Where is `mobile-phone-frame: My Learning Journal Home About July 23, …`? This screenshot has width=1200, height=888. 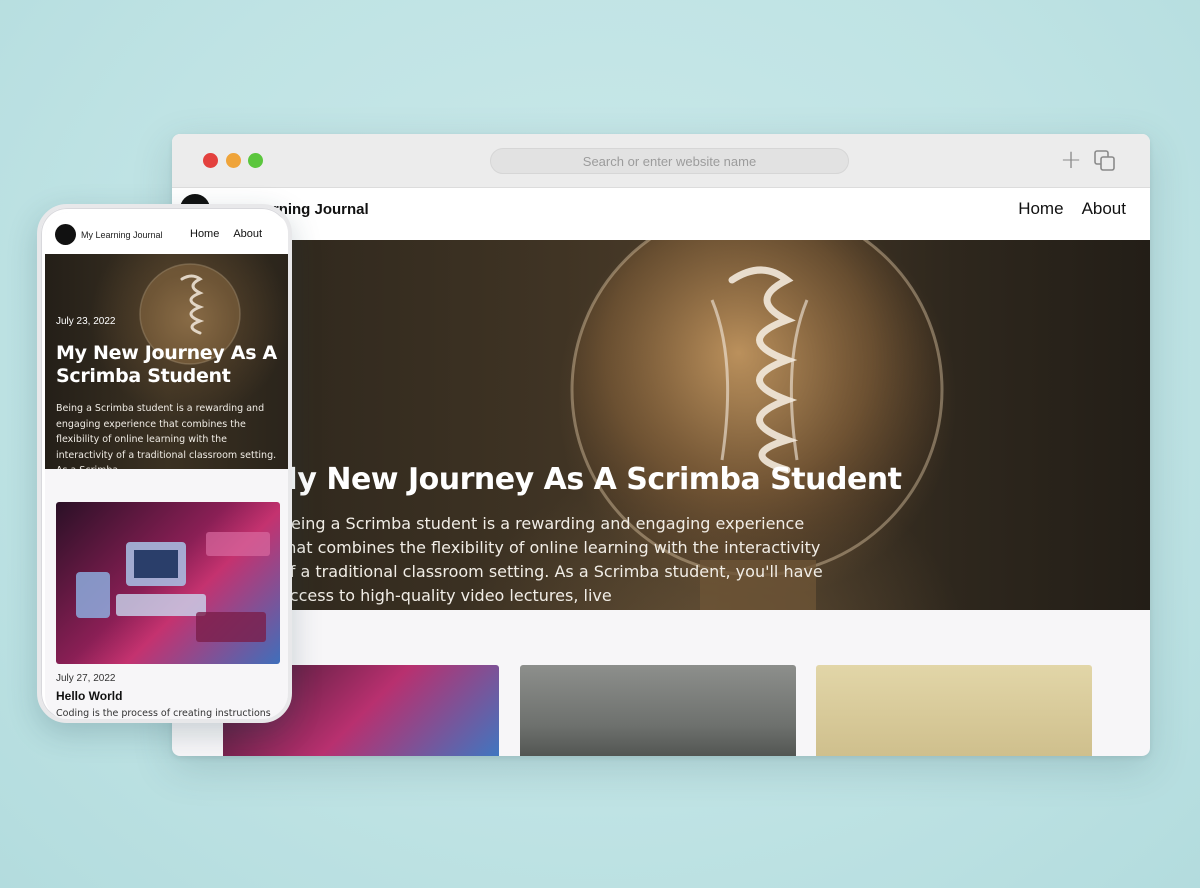 mobile-phone-frame: My Learning Journal Home About July 23, … is located at coordinates (164, 463).